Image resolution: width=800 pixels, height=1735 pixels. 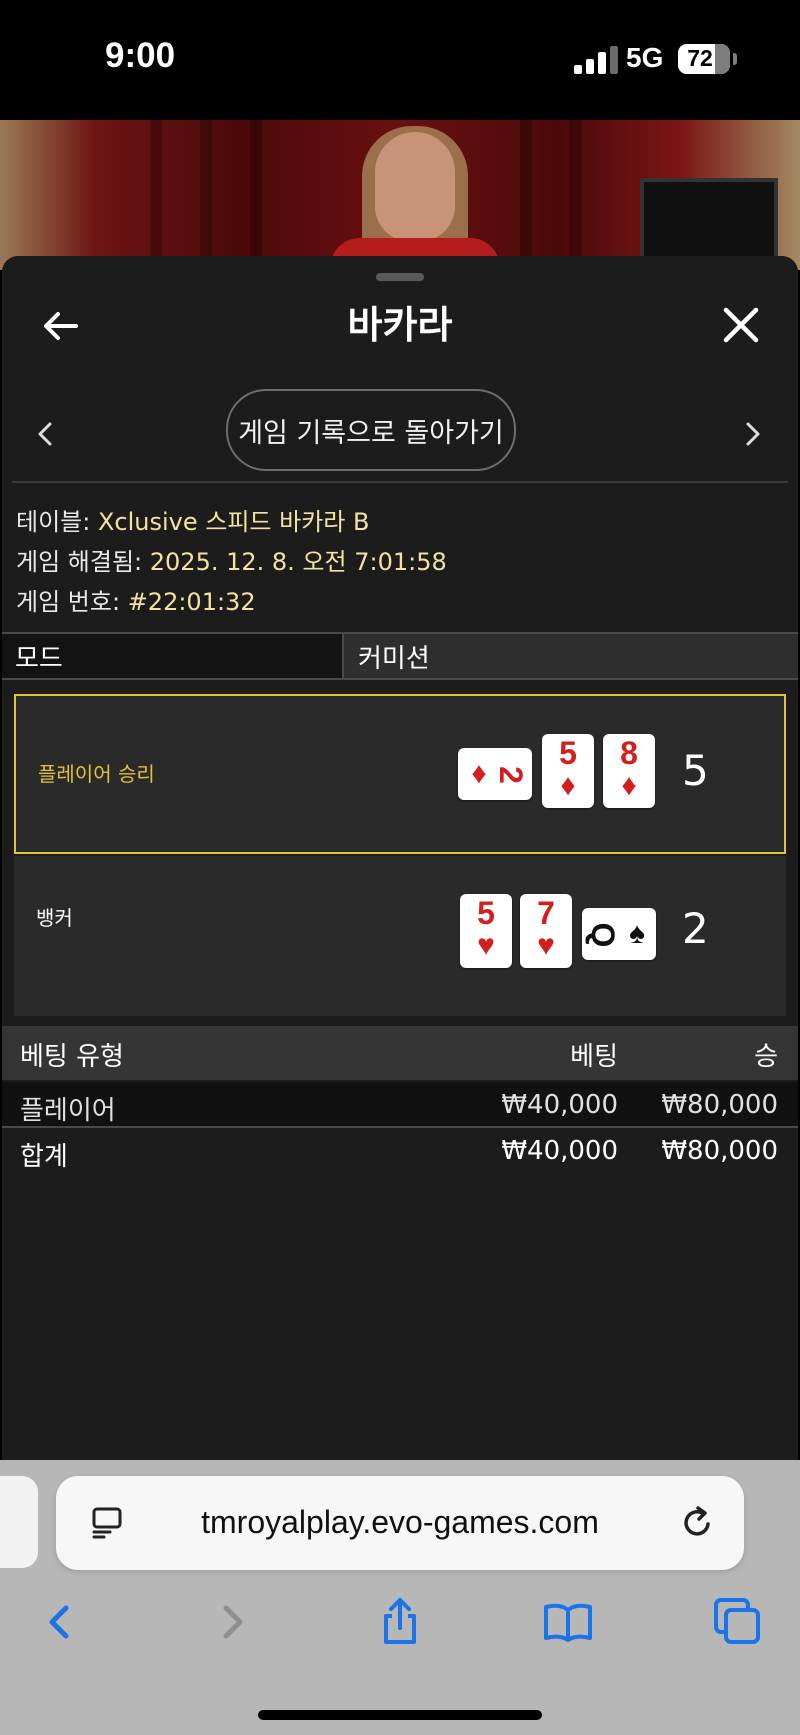 I want to click on browser-forward-icon, so click(x=232, y=1622).